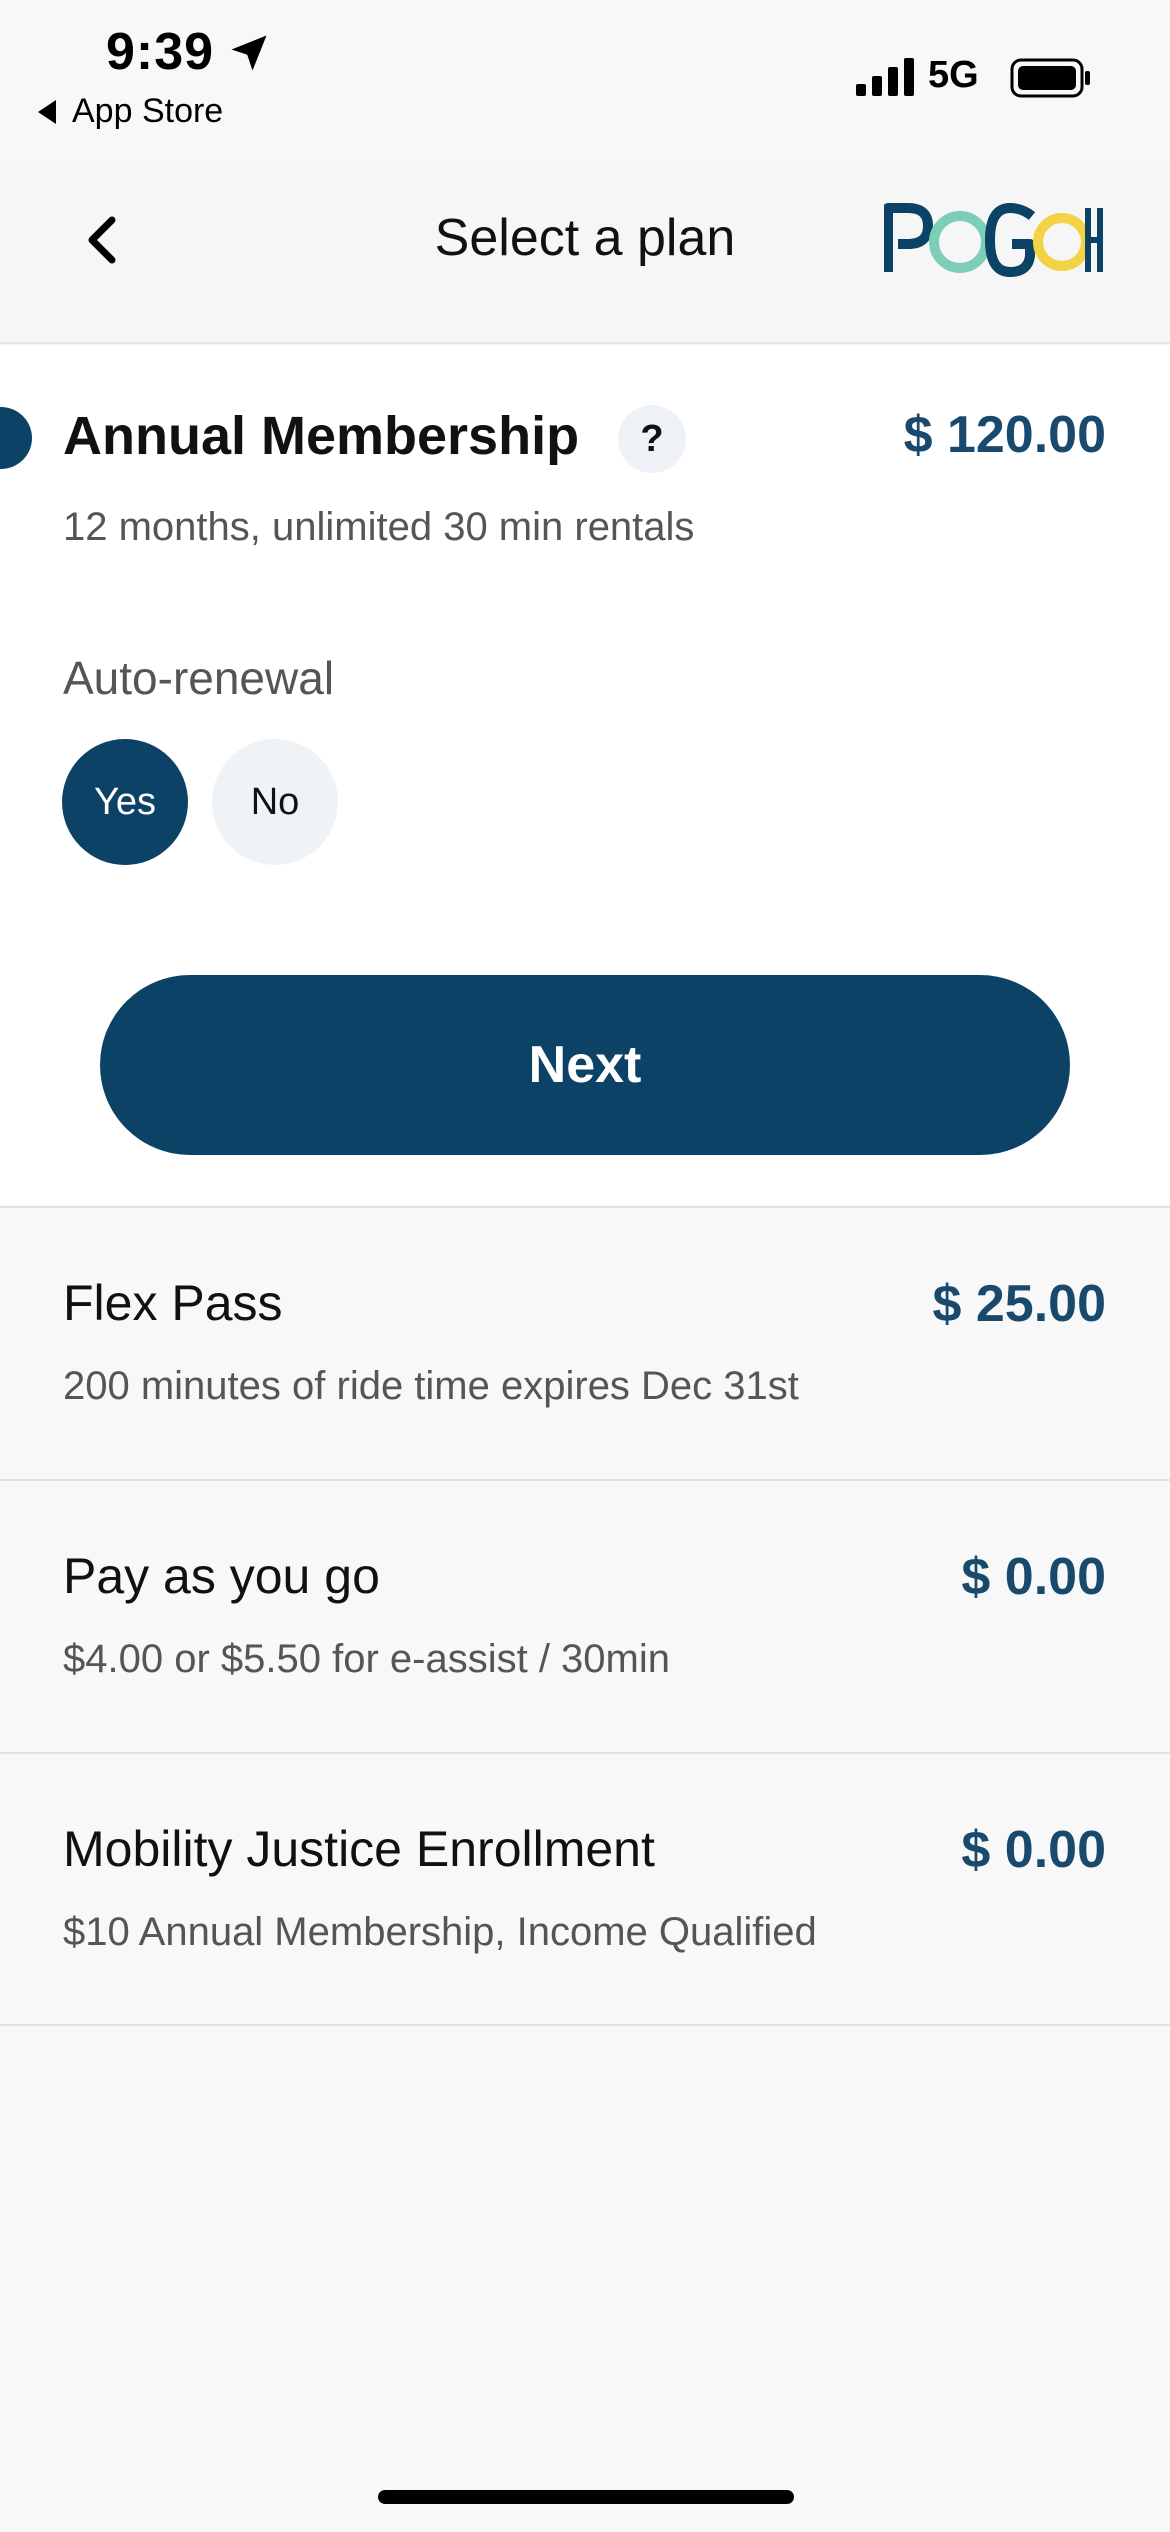  What do you see at coordinates (16, 438) in the screenshot?
I see `selected-indicator` at bounding box center [16, 438].